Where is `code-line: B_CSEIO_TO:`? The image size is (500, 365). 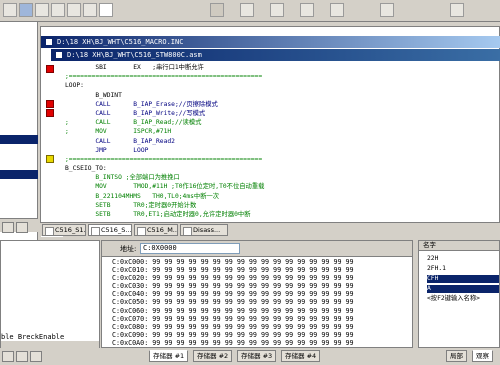 code-line: B_CSEIO_TO: is located at coordinates (86, 169).